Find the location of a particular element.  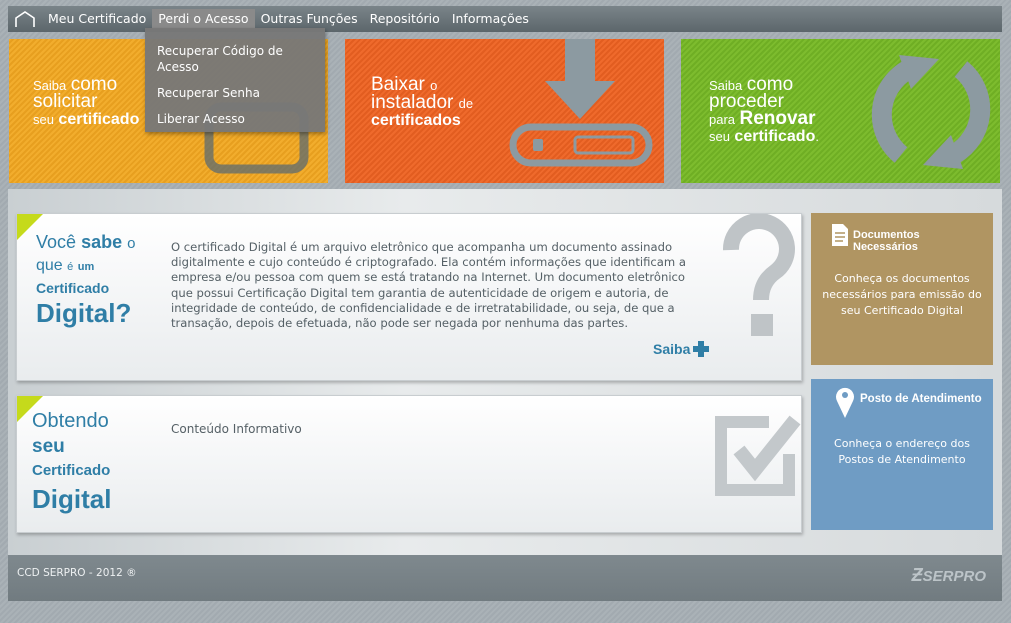

location-pin-icon is located at coordinates (845, 402).